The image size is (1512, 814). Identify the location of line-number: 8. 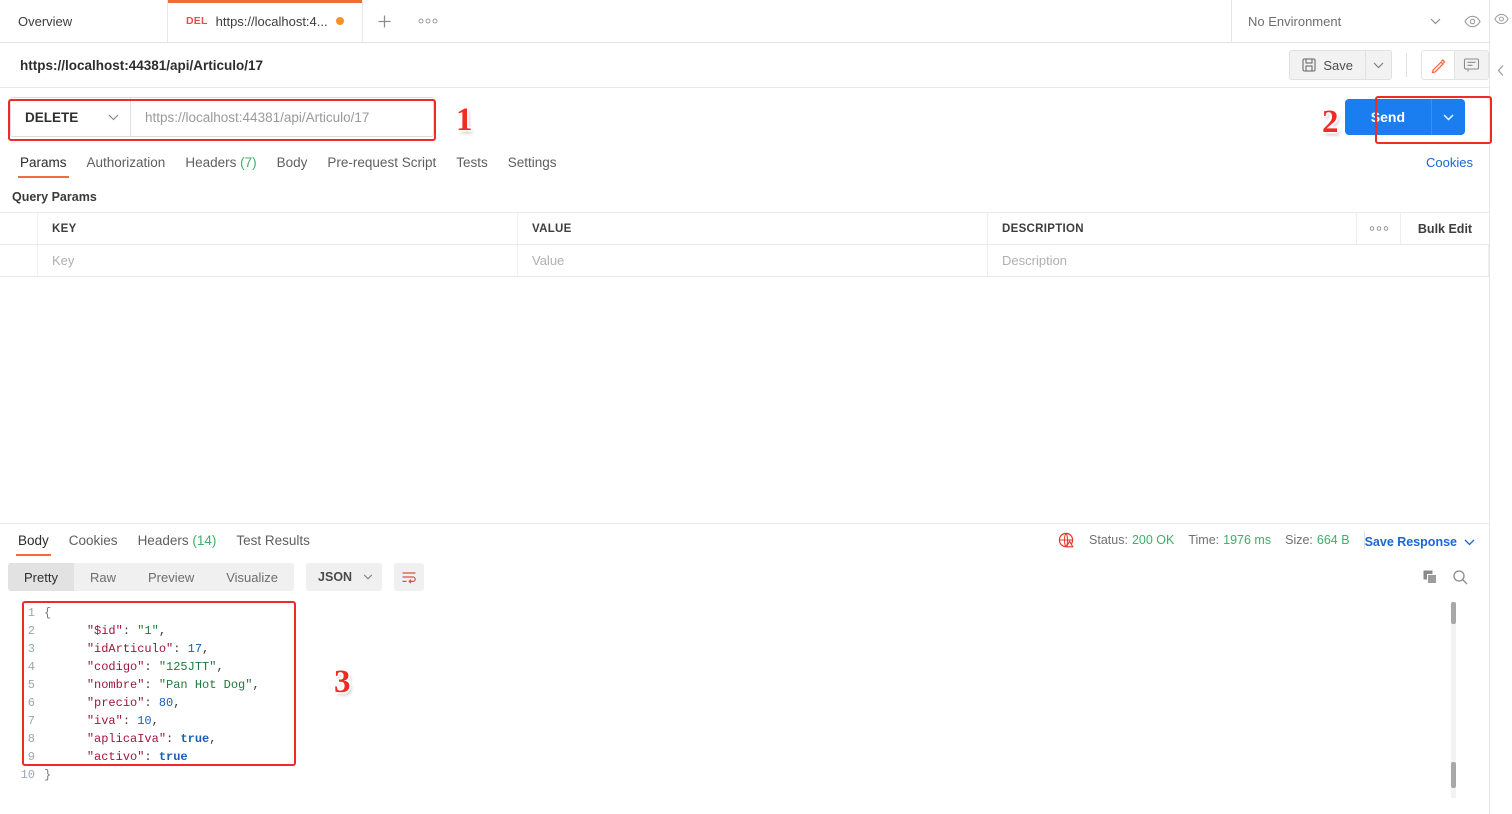
(31, 739).